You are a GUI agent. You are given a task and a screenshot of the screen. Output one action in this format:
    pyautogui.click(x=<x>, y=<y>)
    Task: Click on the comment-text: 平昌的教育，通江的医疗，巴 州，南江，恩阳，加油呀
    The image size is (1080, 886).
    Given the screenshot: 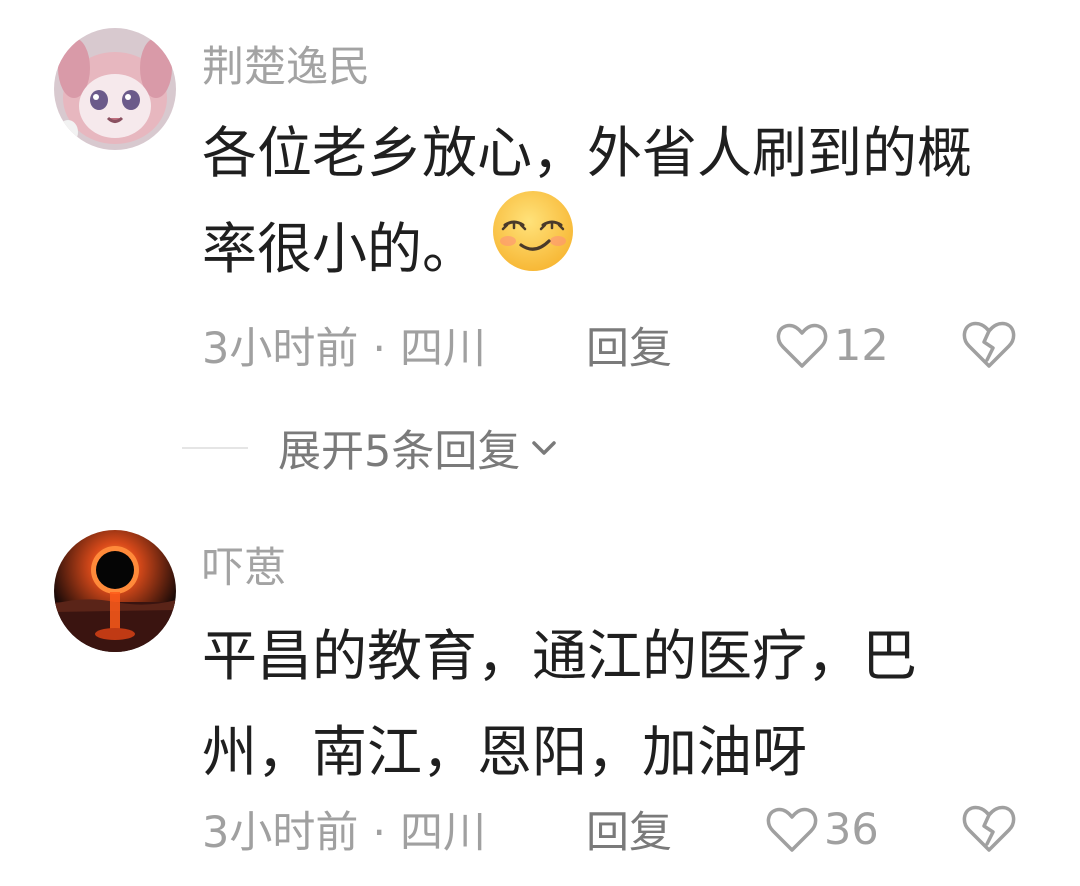 What is the action you would take?
    pyautogui.click(x=559, y=704)
    